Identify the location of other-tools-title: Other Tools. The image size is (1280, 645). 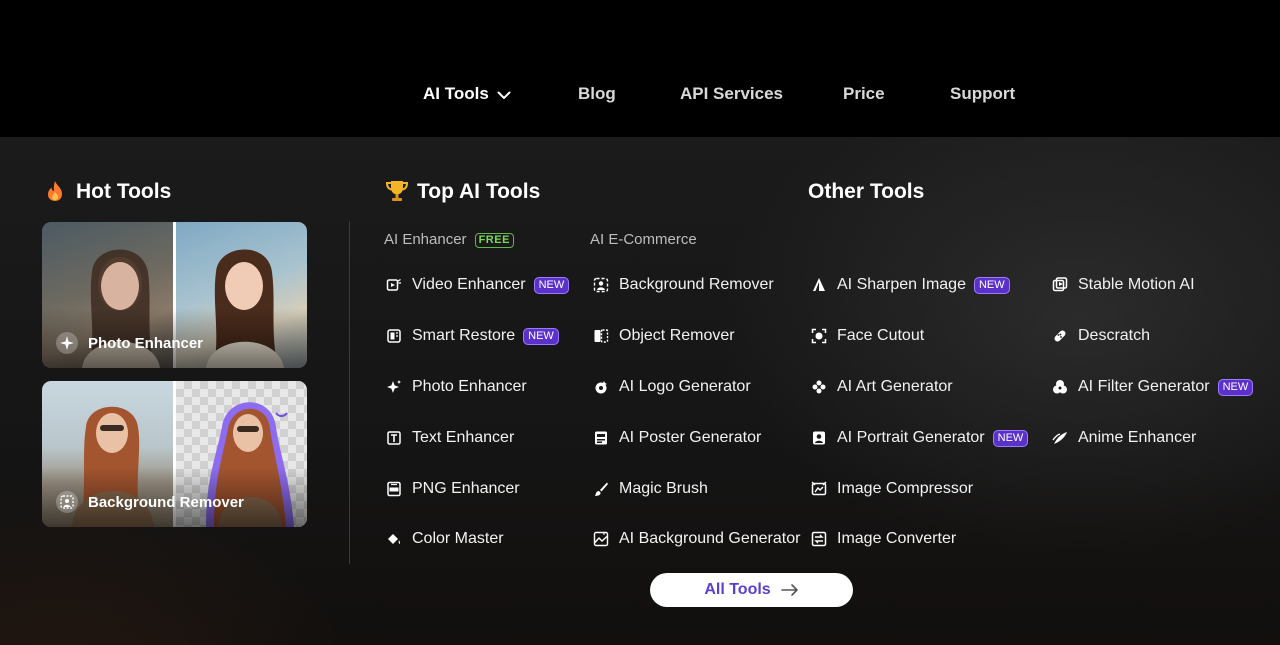
(866, 191).